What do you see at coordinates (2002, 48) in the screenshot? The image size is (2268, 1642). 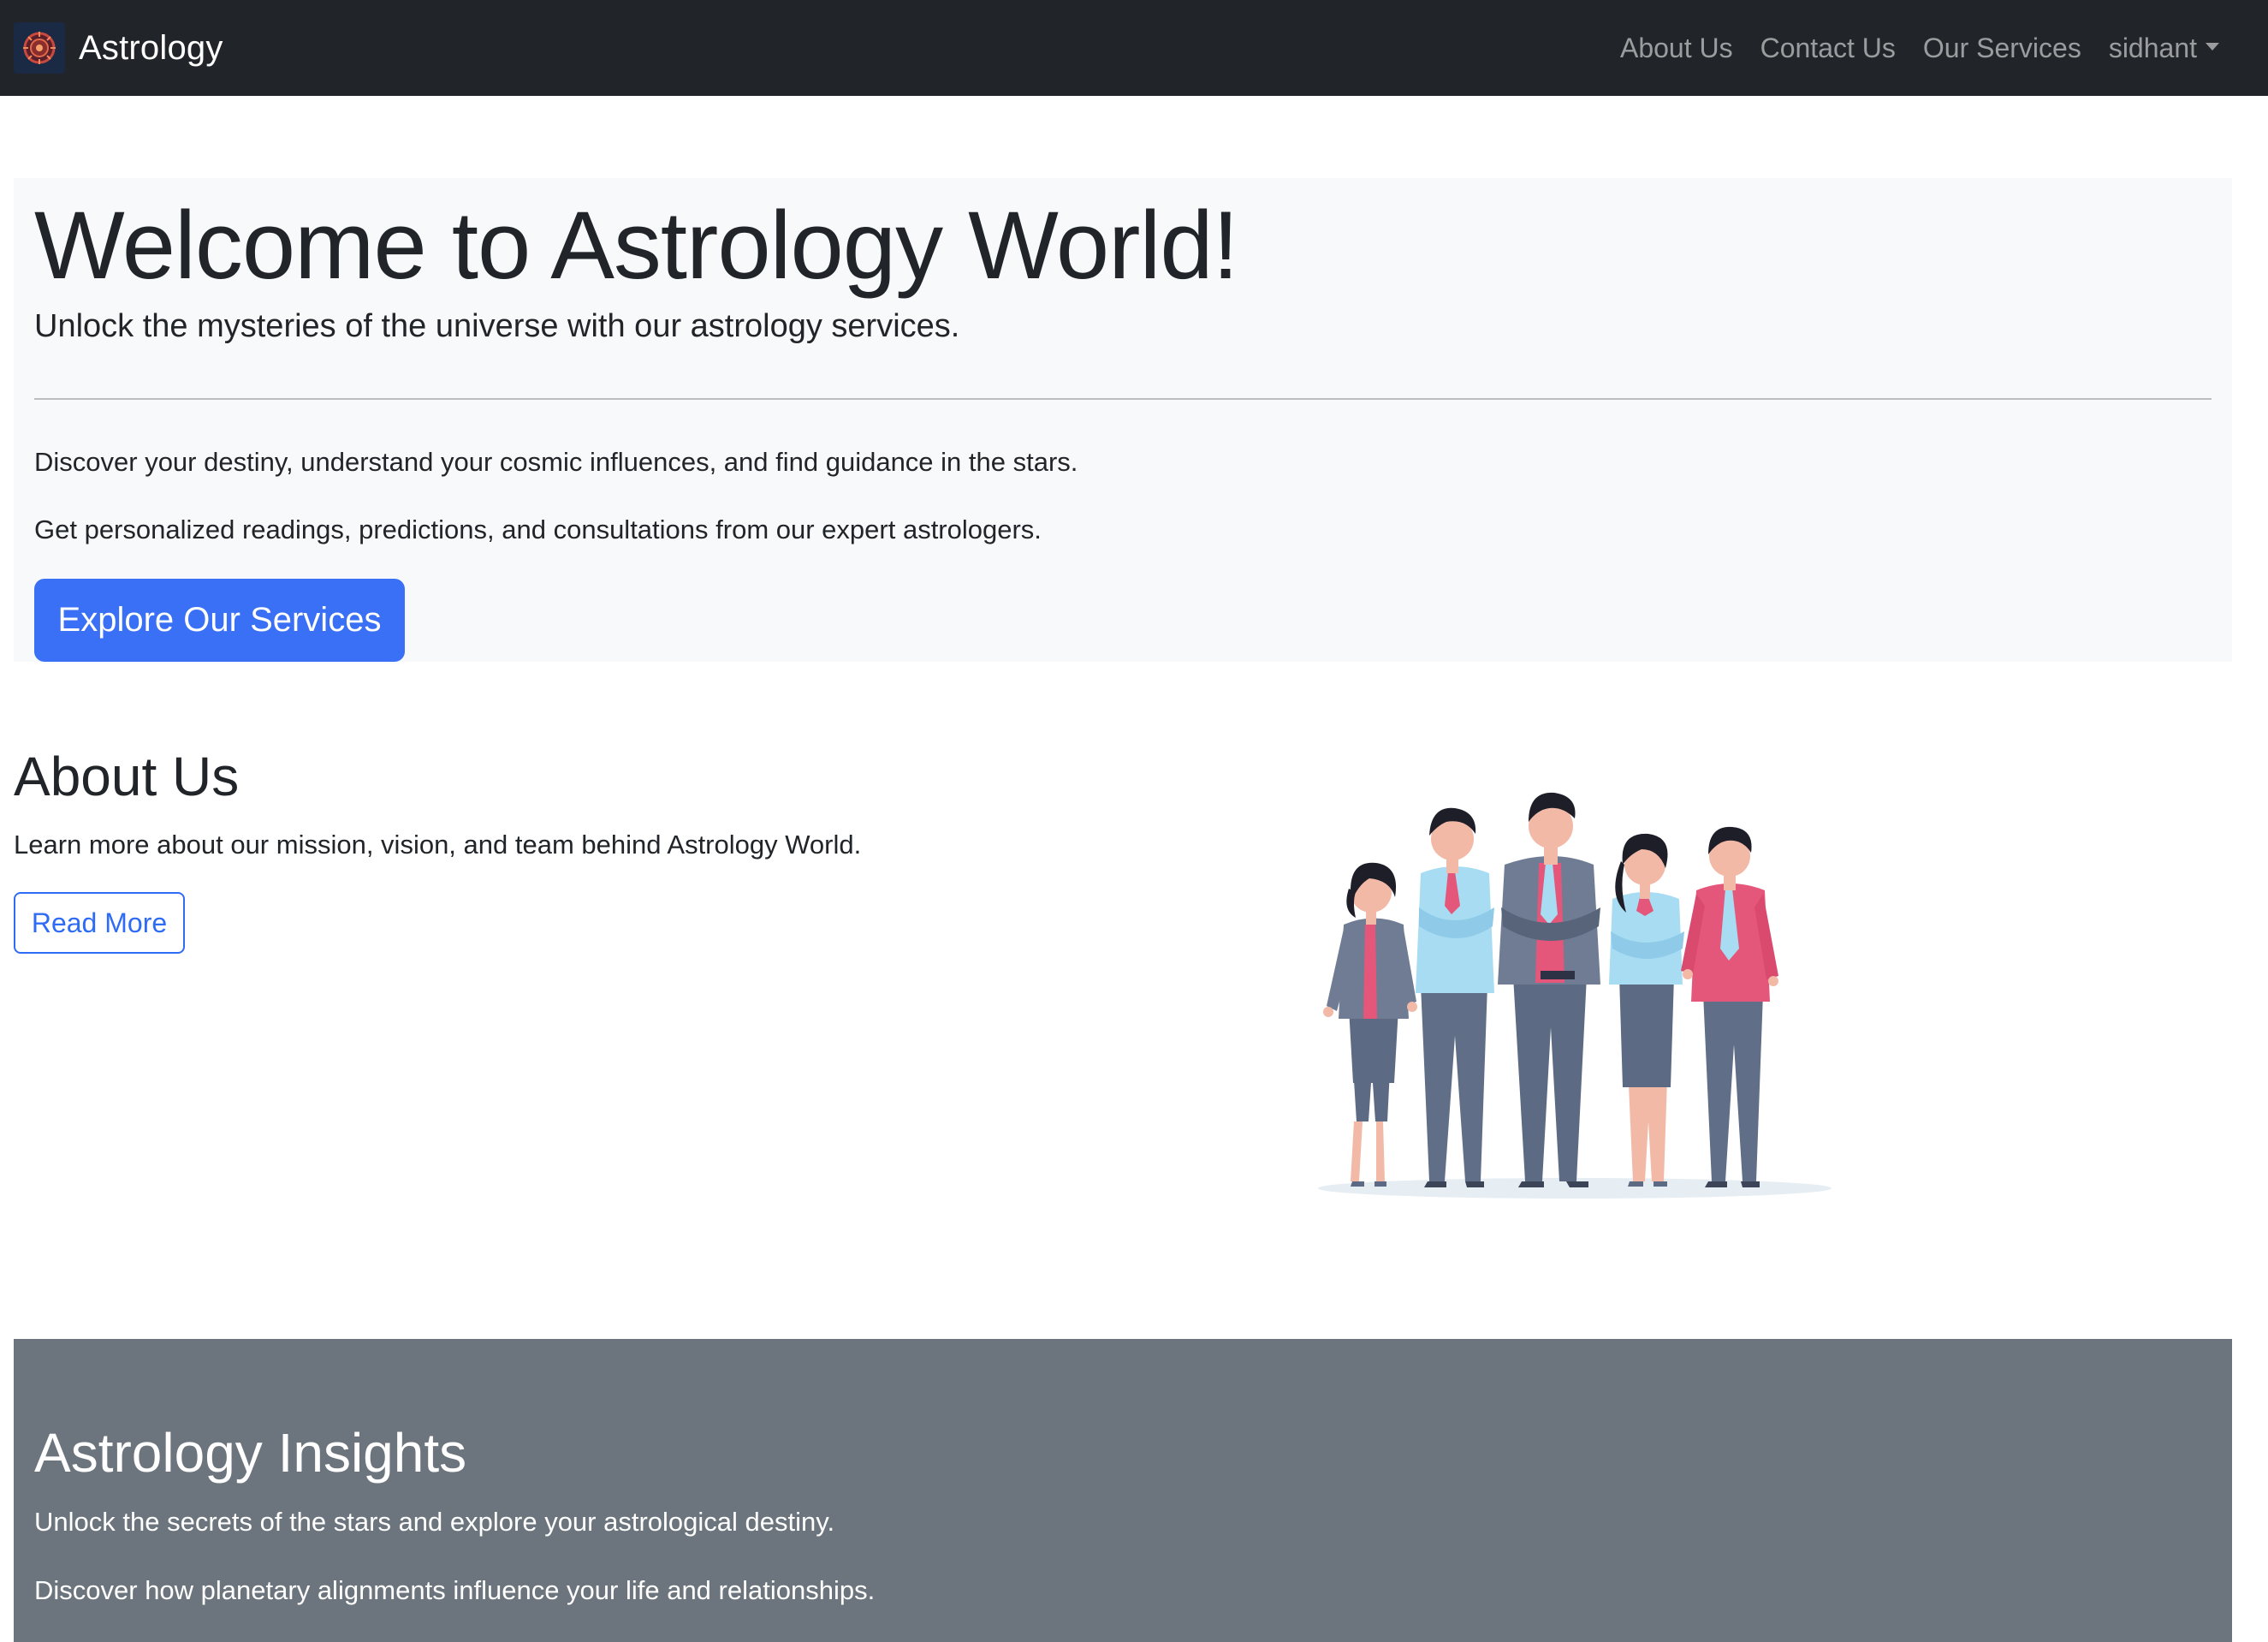 I see `nav-our-services: Our Services` at bounding box center [2002, 48].